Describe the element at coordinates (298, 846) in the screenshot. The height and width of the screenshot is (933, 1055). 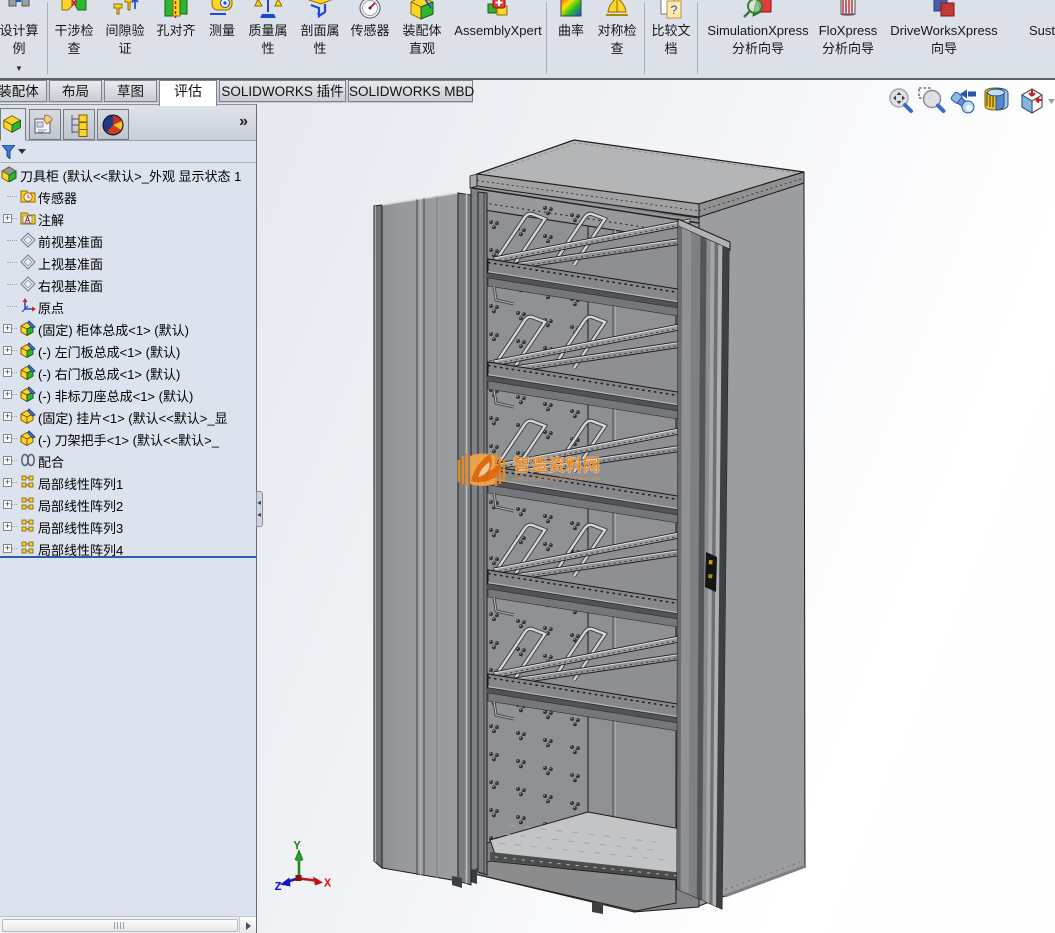
I see `svg-text: Y` at that location.